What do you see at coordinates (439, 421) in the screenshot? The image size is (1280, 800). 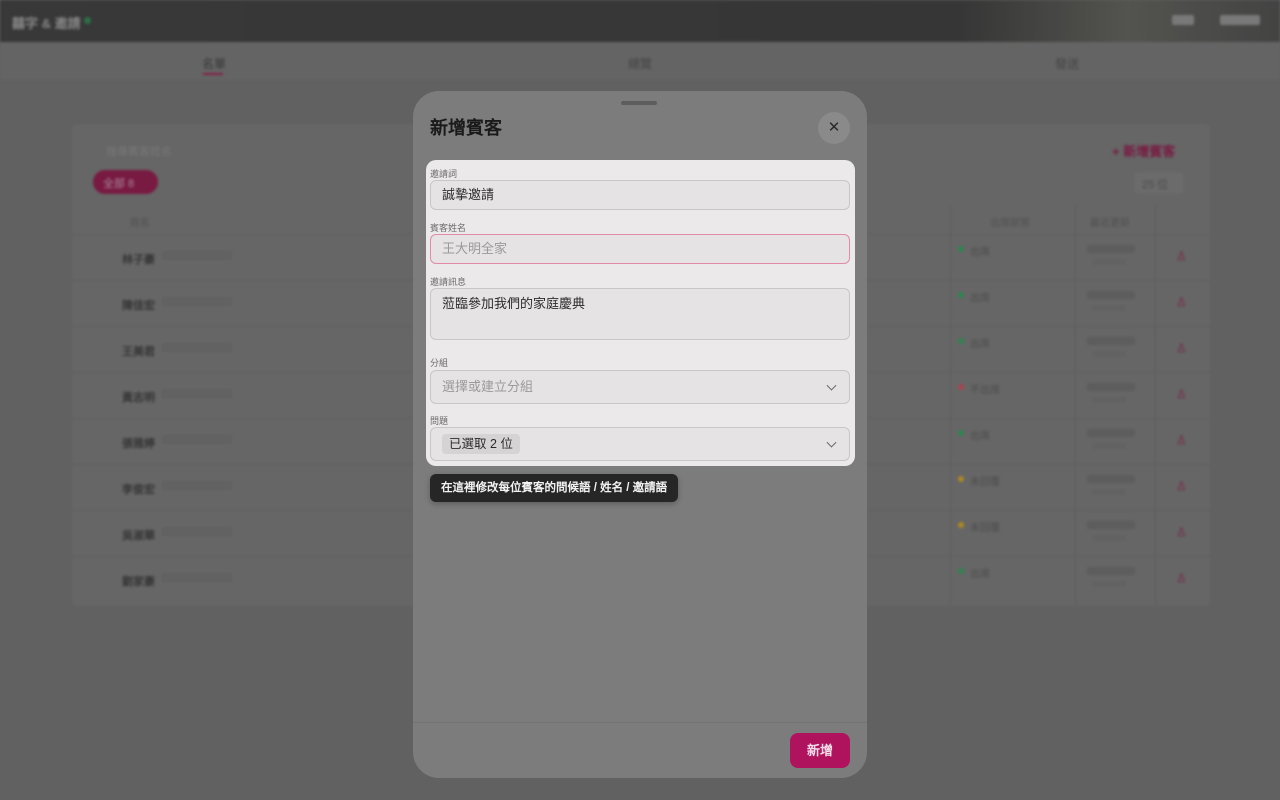 I see `question-label: 問題` at bounding box center [439, 421].